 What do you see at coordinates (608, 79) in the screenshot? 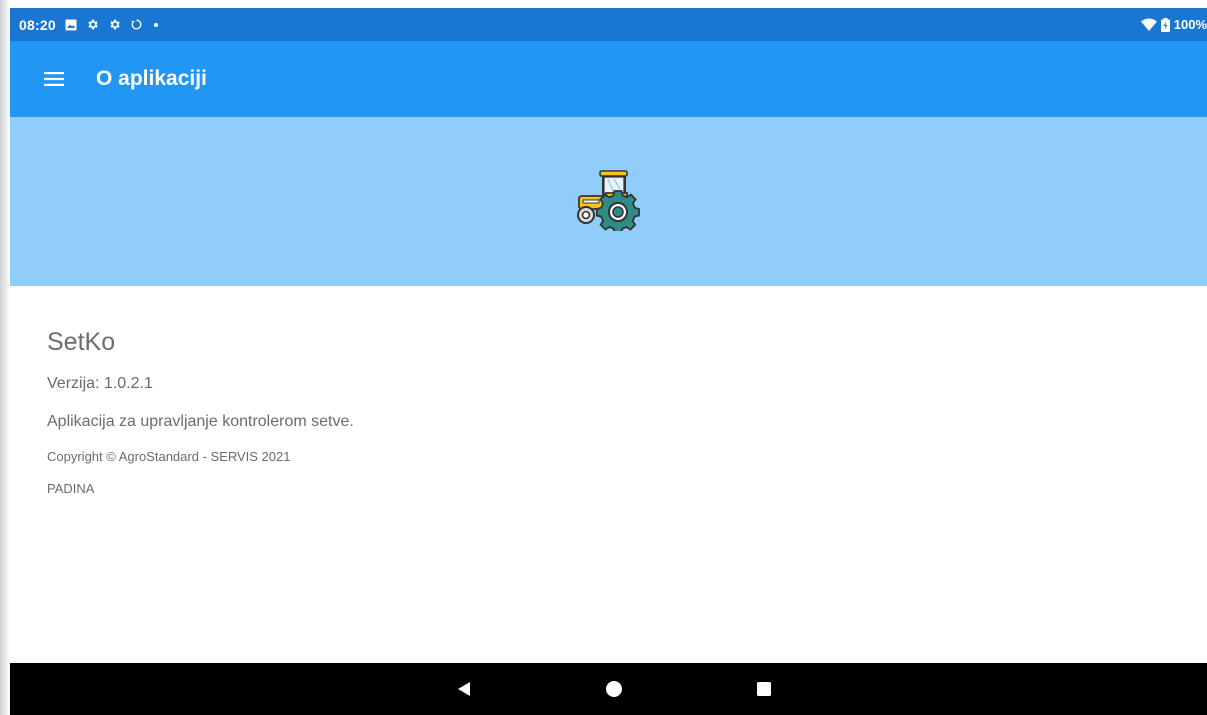
I see `app-toolbar: O aplikaciji` at bounding box center [608, 79].